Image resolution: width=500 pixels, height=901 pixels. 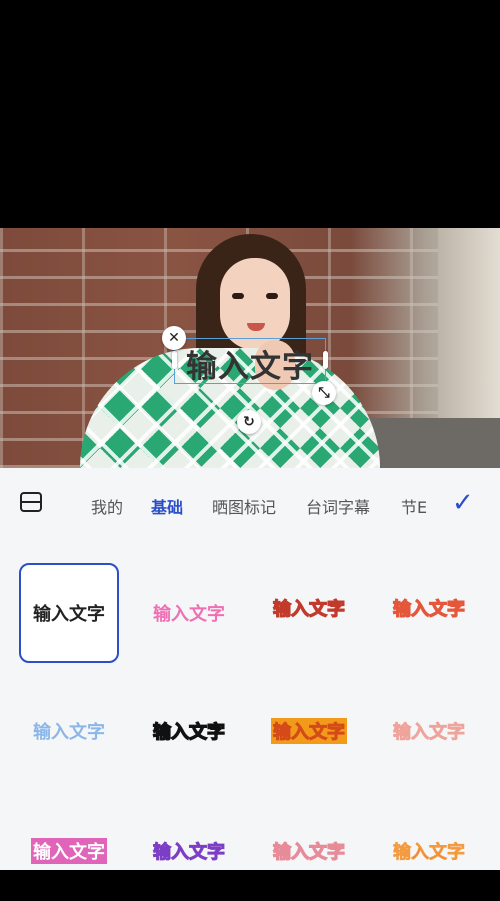 I want to click on style-option-4: 输入文字, so click(x=429, y=608).